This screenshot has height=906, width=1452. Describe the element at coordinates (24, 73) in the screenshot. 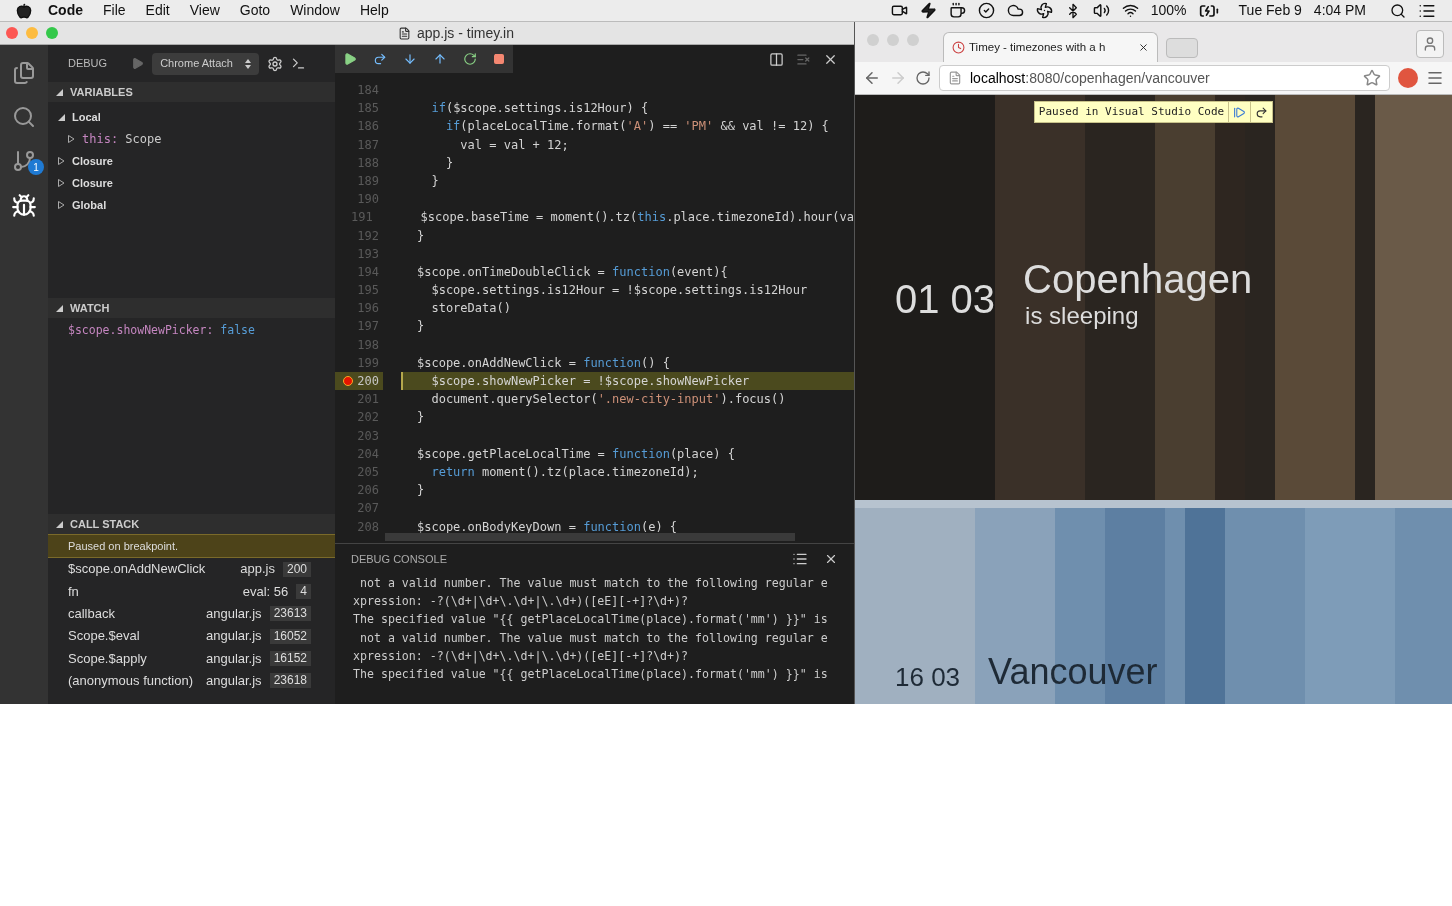

I see `files-icon` at that location.